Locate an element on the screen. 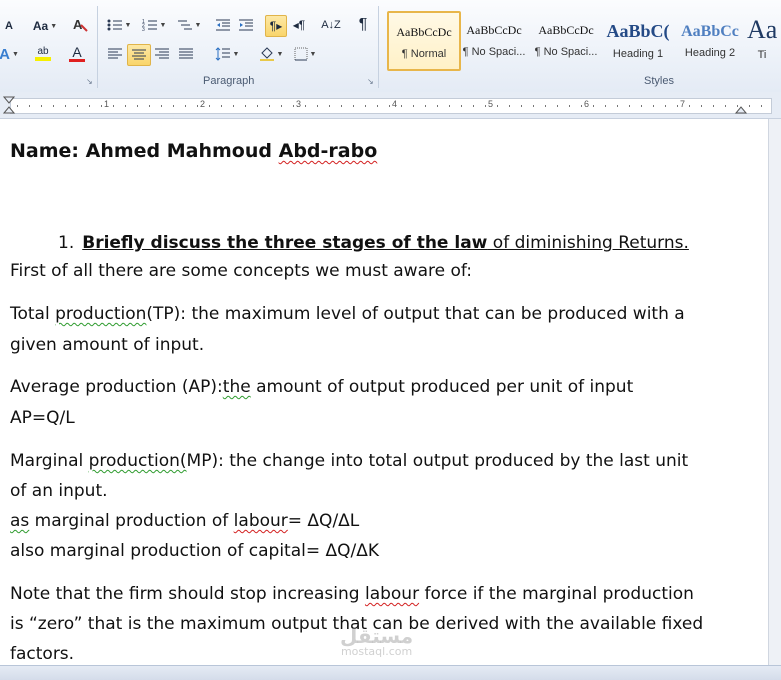 The height and width of the screenshot is (680, 781). sort-button: A↓Z is located at coordinates (331, 25).